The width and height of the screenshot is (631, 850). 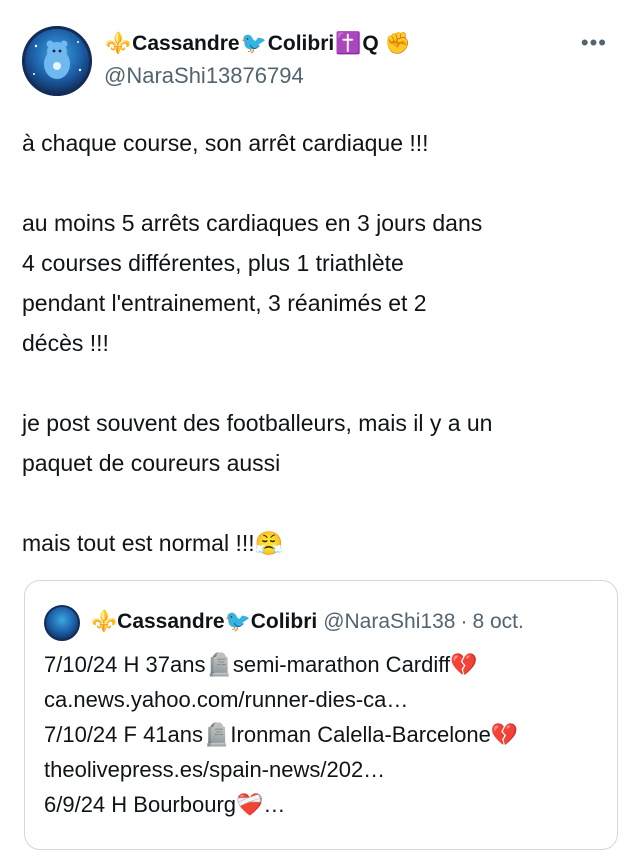 What do you see at coordinates (65, 343) in the screenshot?
I see `tweet-line: décès !!!` at bounding box center [65, 343].